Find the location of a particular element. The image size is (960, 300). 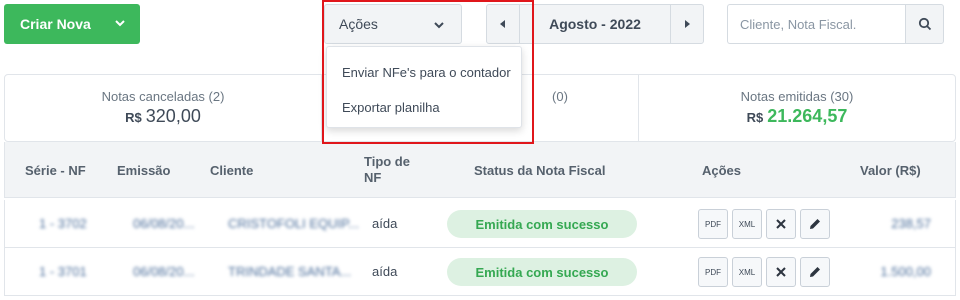

column-header-emissao: Emissão is located at coordinates (143, 170).